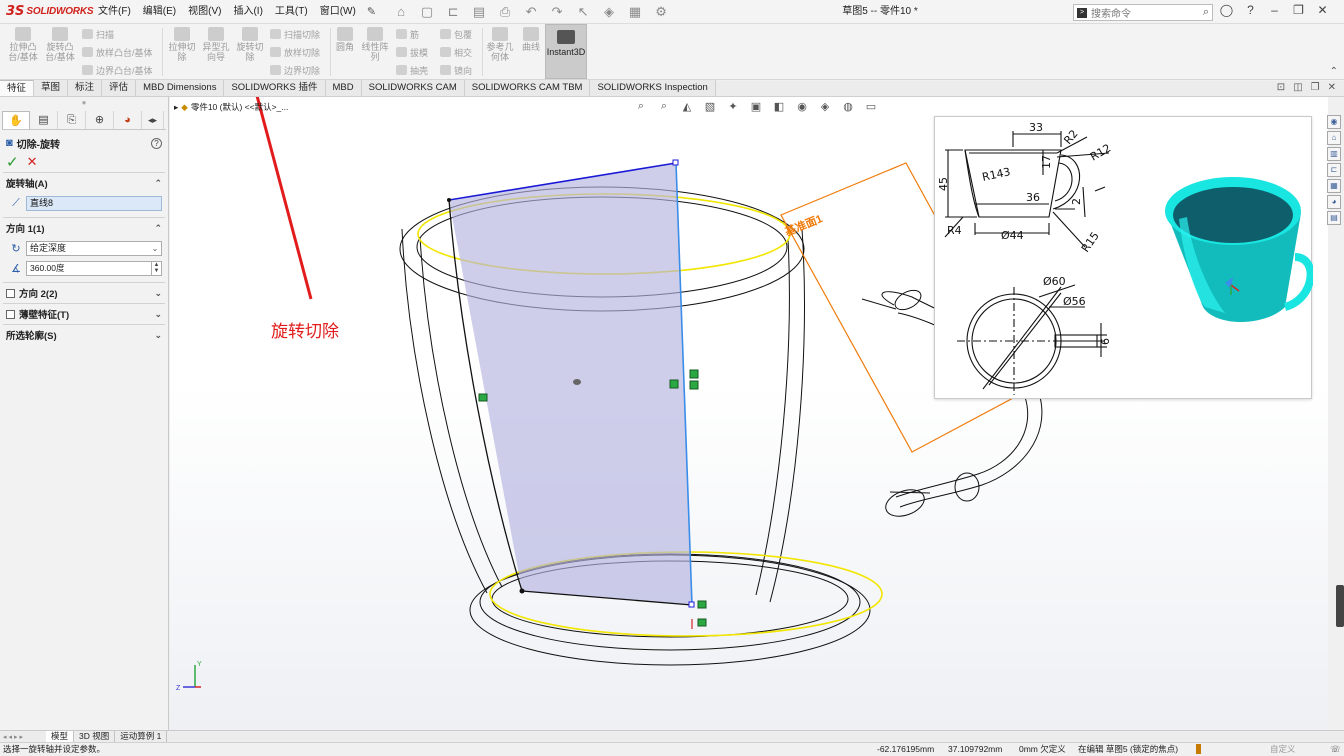  Describe the element at coordinates (159, 12) in the screenshot. I see `menu-edit: 编辑(E)` at that location.